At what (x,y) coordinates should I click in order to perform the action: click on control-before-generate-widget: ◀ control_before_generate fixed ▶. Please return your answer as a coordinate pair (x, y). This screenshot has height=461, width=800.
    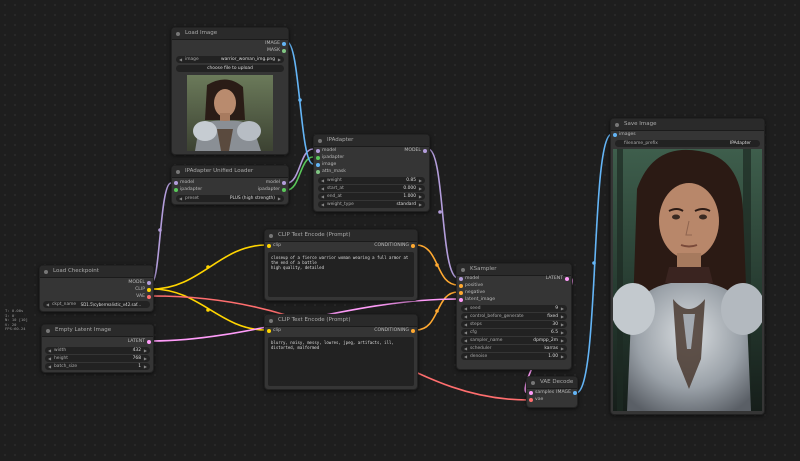
    Looking at the image, I should click on (514, 316).